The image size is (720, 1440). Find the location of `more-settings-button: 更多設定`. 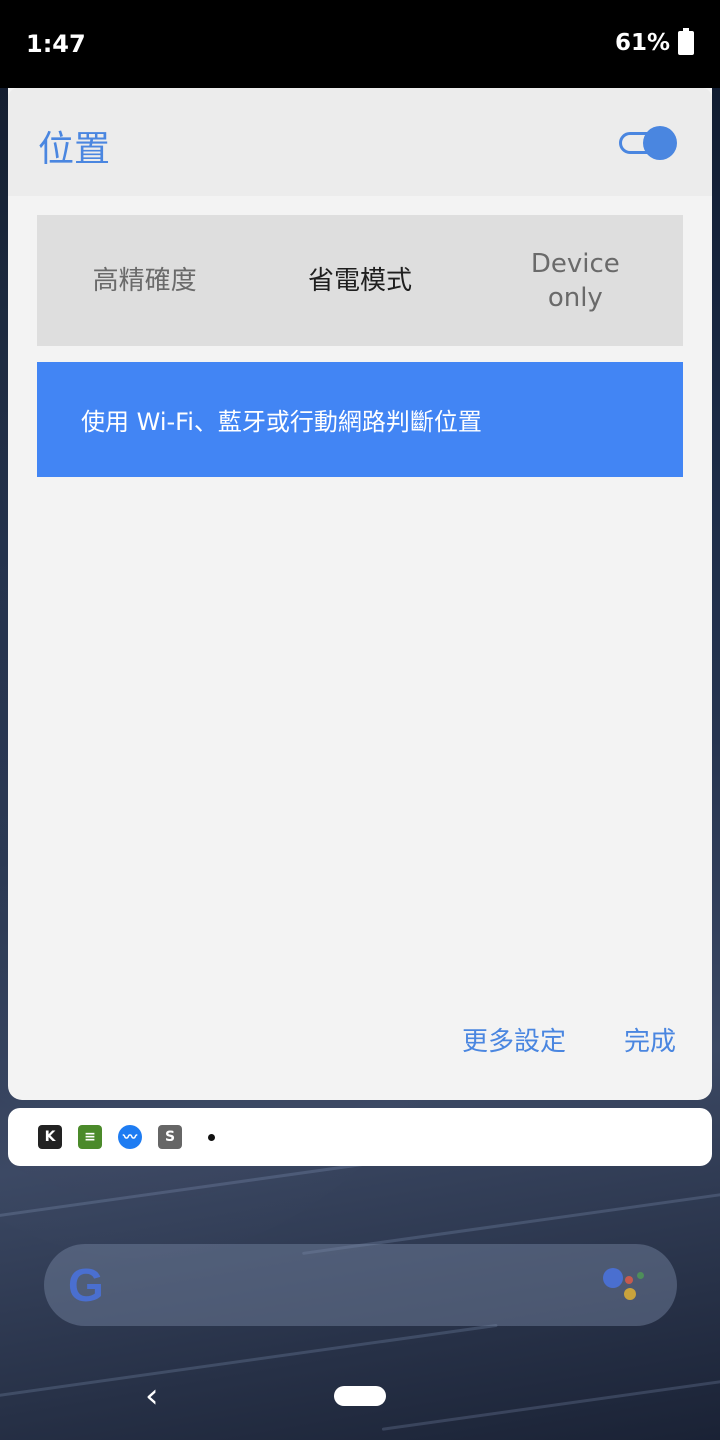

more-settings-button: 更多設定 is located at coordinates (514, 1039).